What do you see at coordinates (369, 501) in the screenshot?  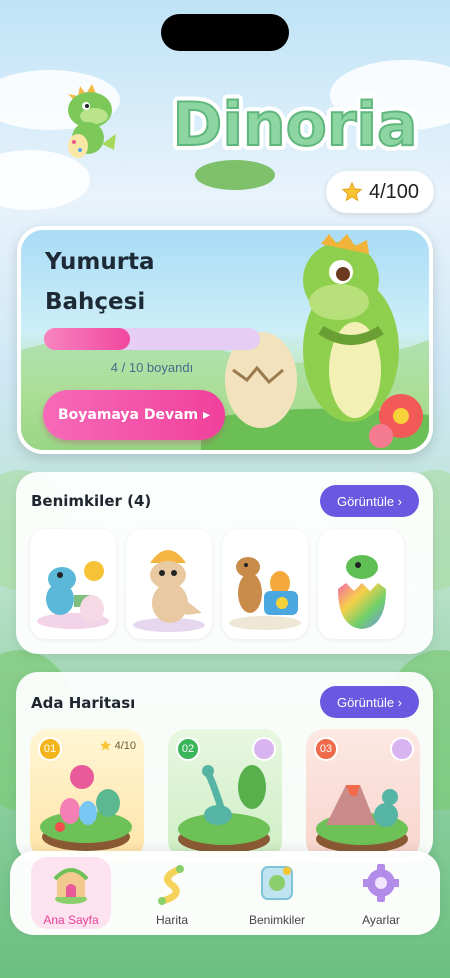 I see `mine-view-button: Görüntüle ›` at bounding box center [369, 501].